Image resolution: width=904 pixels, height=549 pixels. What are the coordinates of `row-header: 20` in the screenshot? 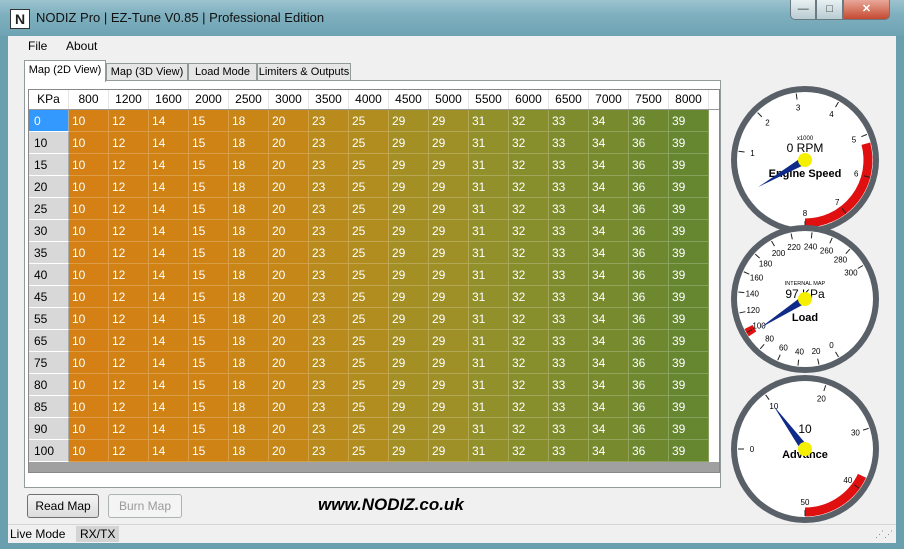 It's located at (49, 187).